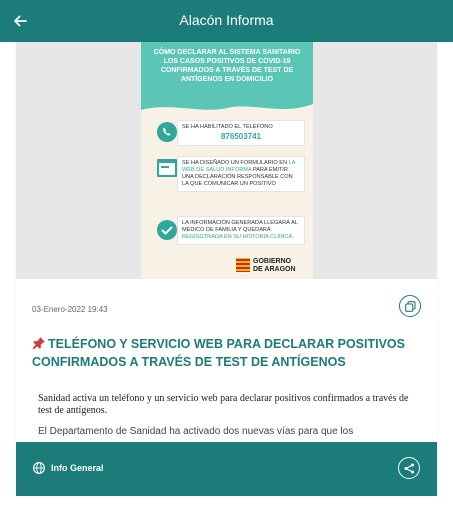 This screenshot has height=512, width=453. Describe the element at coordinates (227, 127) in the screenshot. I see `poster-phone-text: SE HA HABILITADO EL TELÉFONO` at that location.